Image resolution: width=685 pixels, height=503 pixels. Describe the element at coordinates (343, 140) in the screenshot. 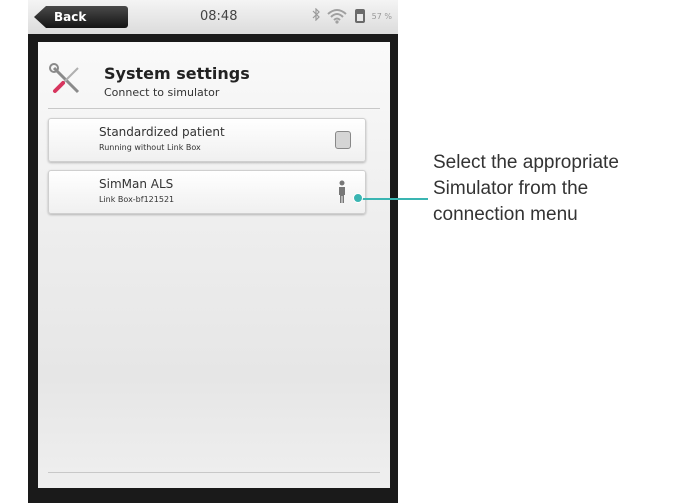

I see `square-icon` at that location.